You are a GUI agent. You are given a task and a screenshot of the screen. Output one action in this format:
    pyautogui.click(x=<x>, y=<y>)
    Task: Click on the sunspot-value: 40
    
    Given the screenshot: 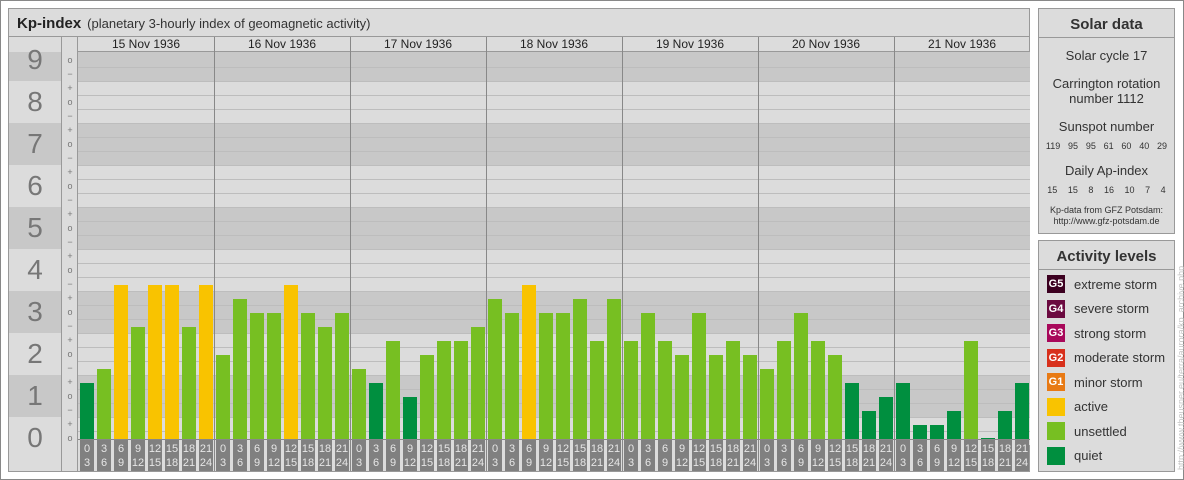 What is the action you would take?
    pyautogui.click(x=1144, y=146)
    